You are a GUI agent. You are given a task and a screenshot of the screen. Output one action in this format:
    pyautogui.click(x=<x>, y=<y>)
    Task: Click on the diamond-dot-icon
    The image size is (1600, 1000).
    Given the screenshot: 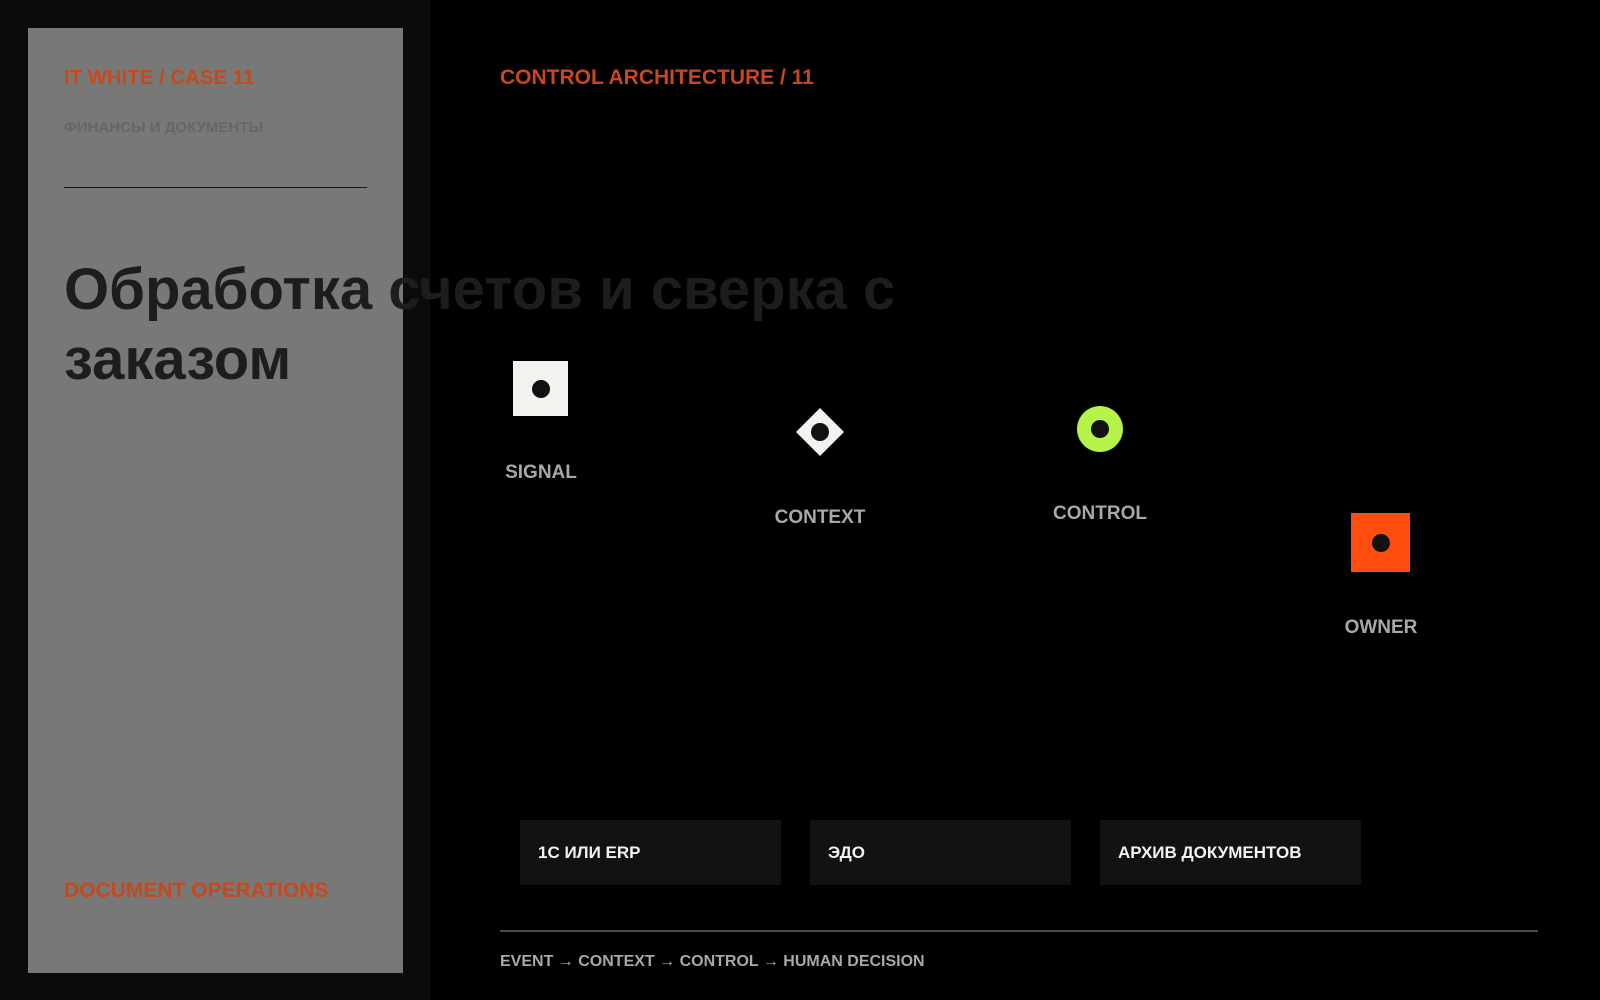 What is the action you would take?
    pyautogui.click(x=820, y=432)
    